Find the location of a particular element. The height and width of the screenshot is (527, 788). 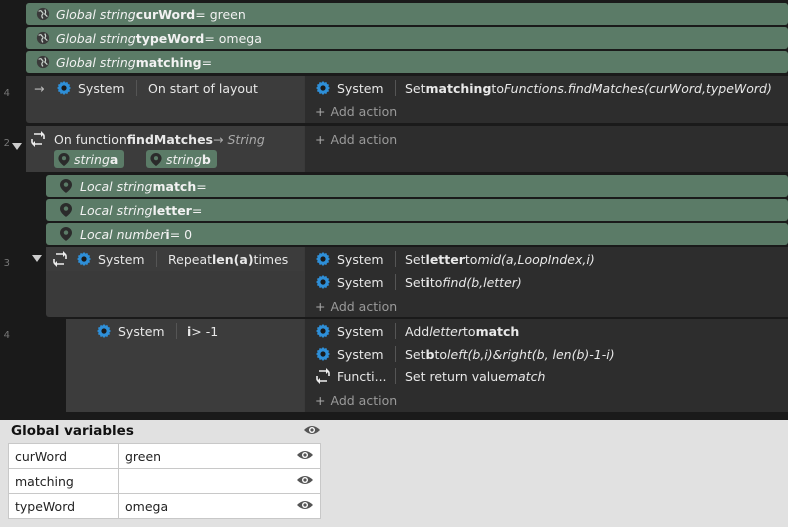

variable-name-cell: curWord is located at coordinates (63, 456).